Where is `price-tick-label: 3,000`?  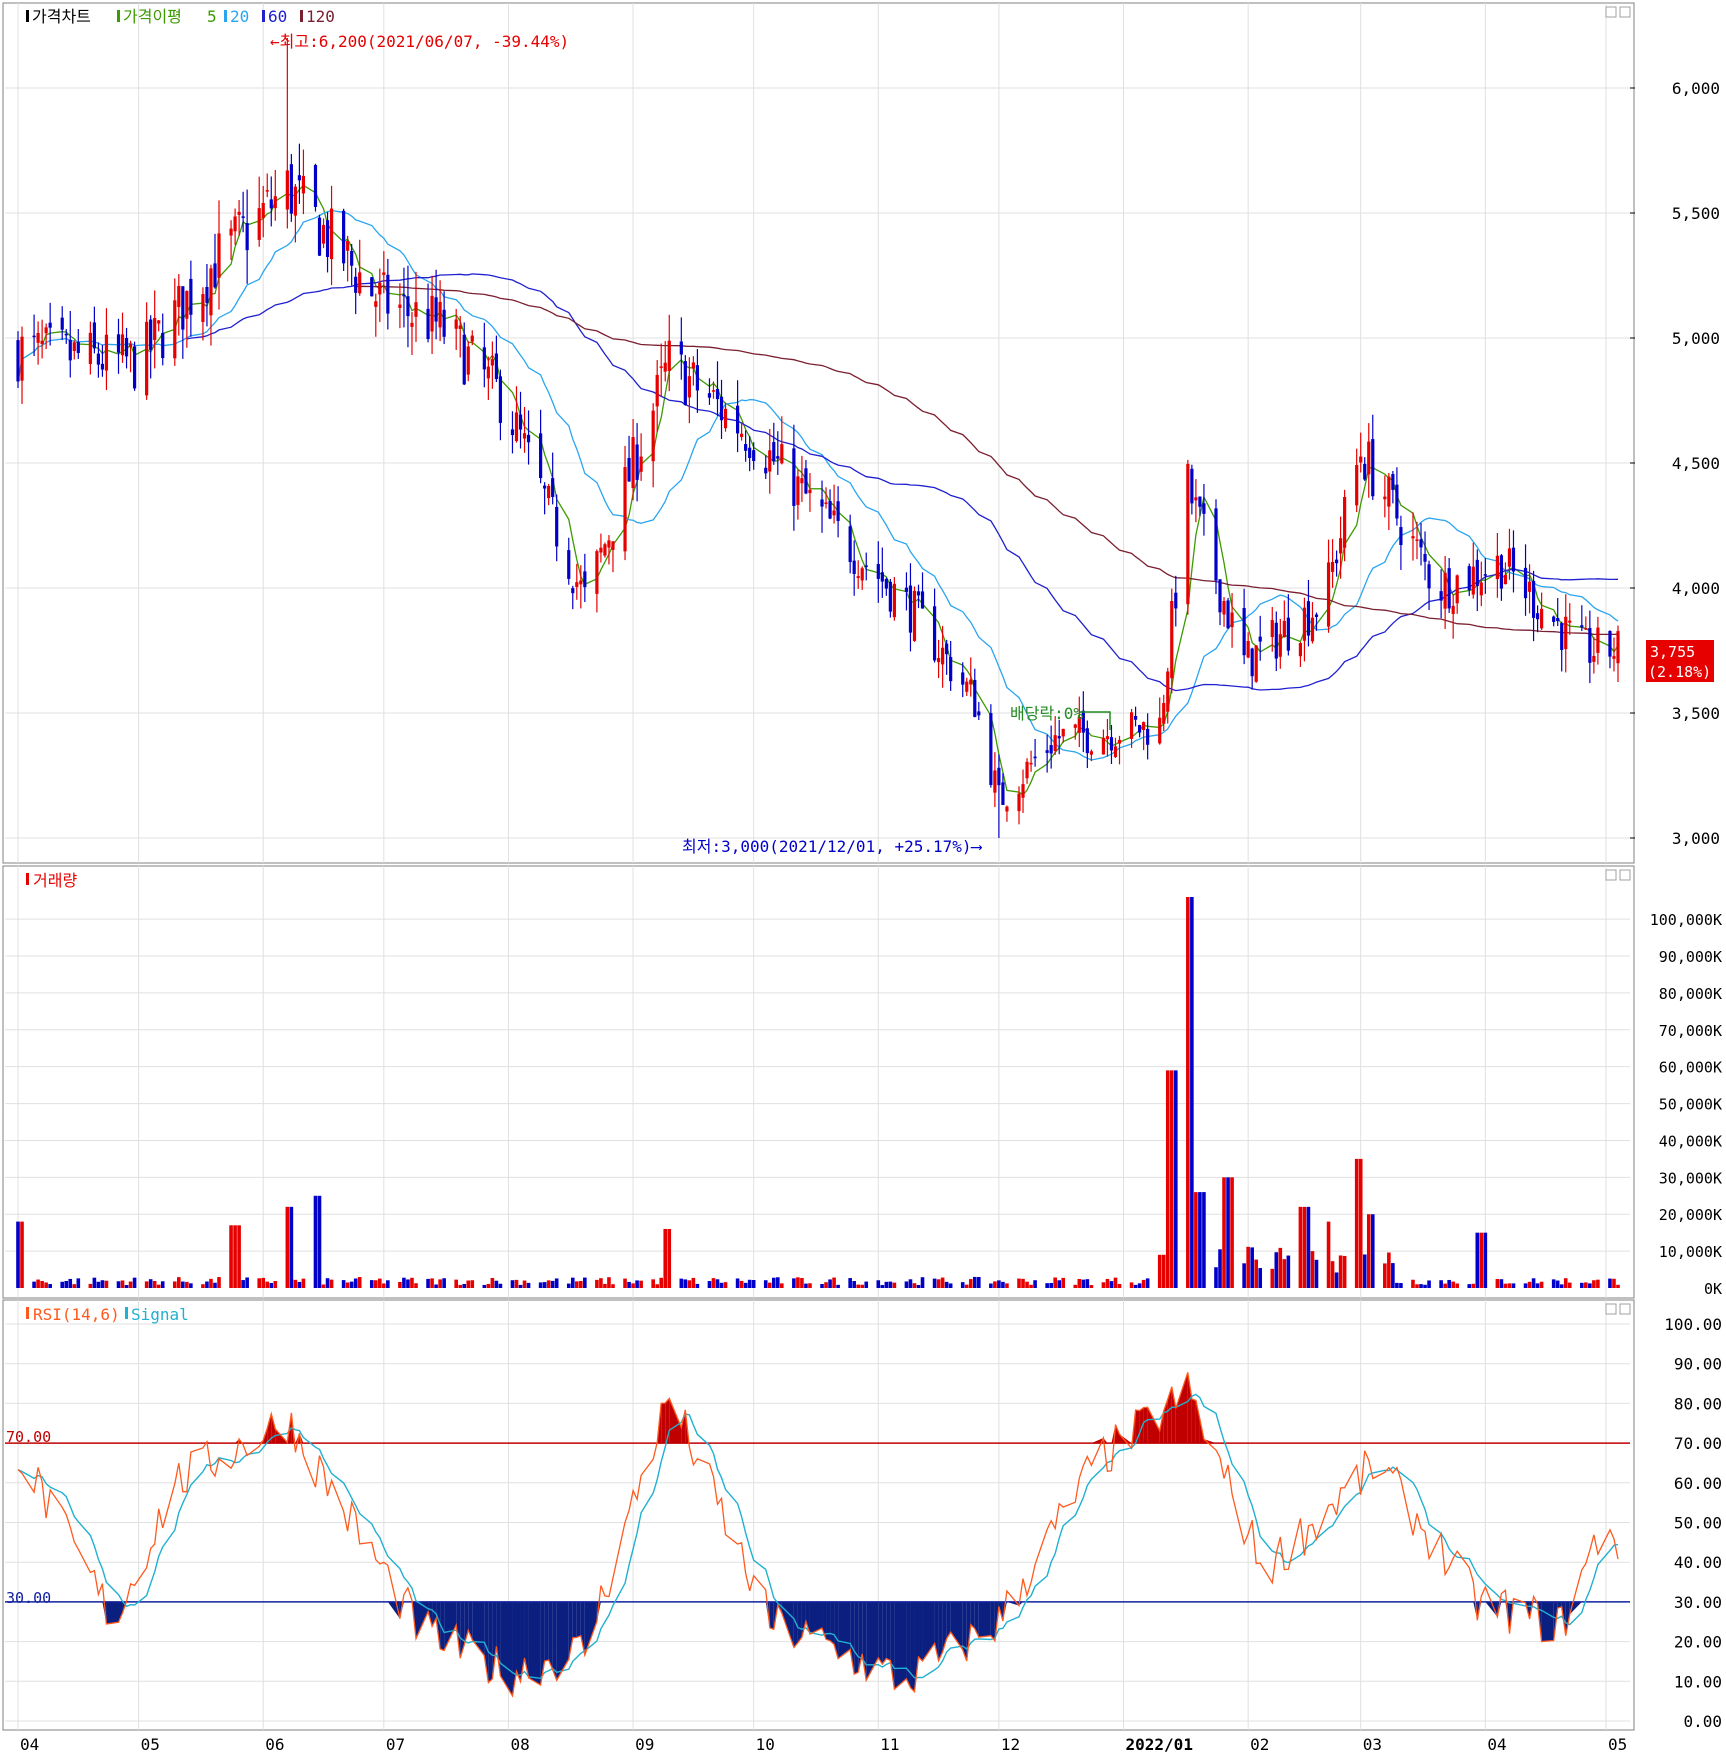 price-tick-label: 3,000 is located at coordinates (1696, 838).